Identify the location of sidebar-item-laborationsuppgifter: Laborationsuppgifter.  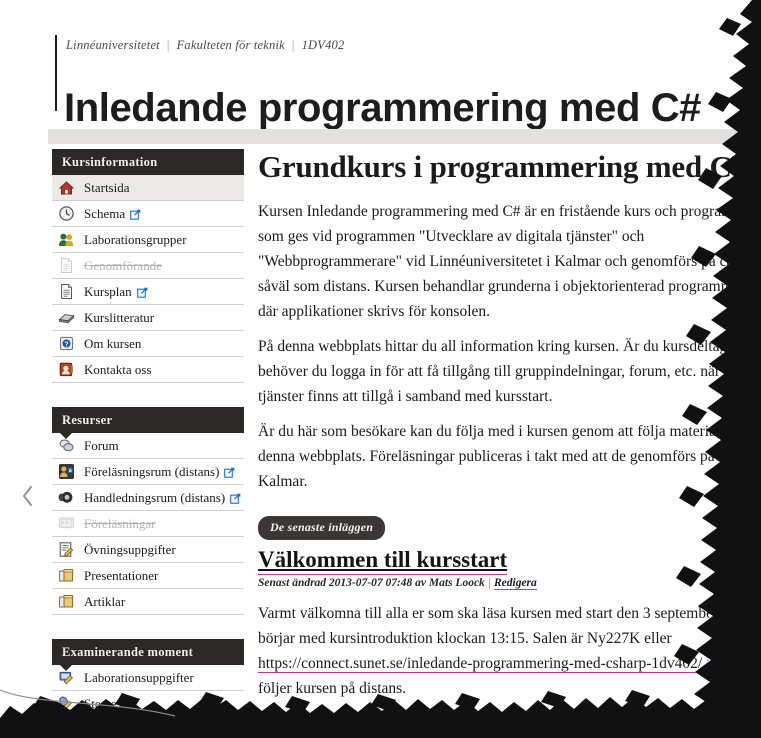
(148, 678).